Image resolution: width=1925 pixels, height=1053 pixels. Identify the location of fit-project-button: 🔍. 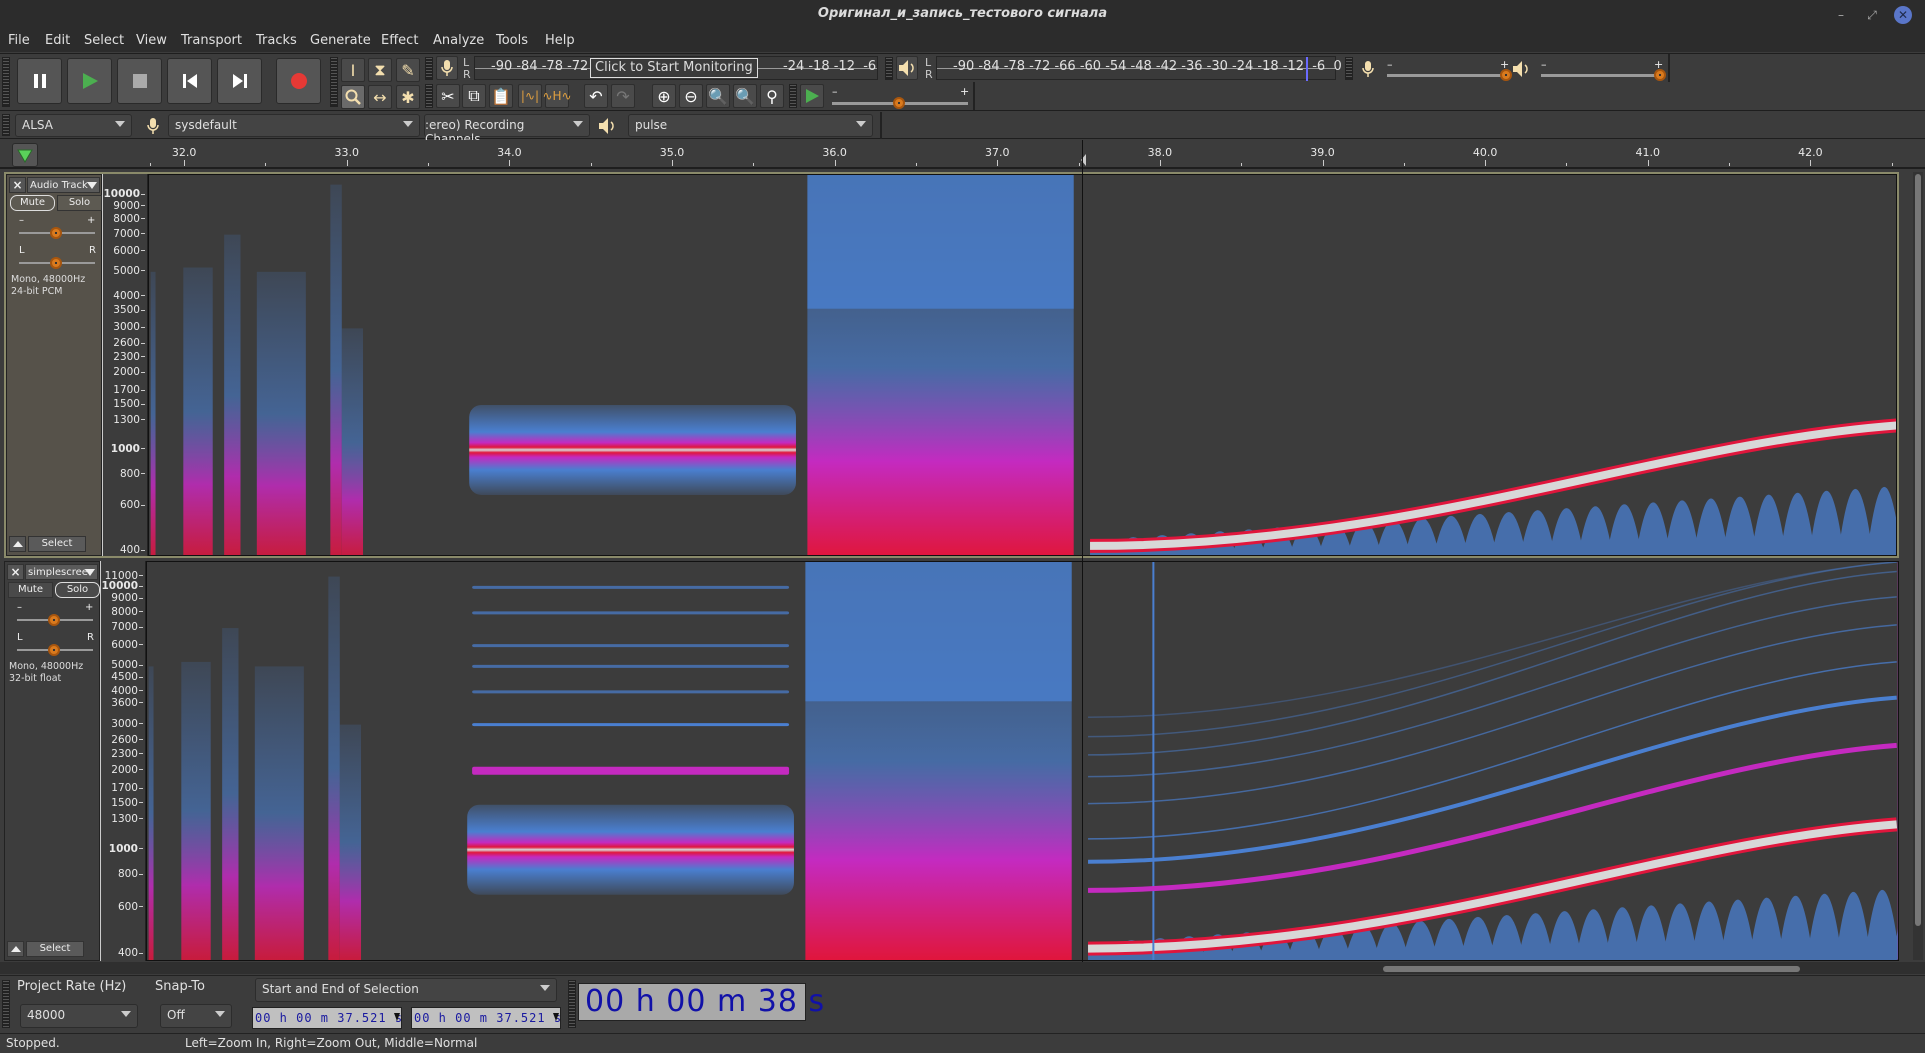
(745, 96).